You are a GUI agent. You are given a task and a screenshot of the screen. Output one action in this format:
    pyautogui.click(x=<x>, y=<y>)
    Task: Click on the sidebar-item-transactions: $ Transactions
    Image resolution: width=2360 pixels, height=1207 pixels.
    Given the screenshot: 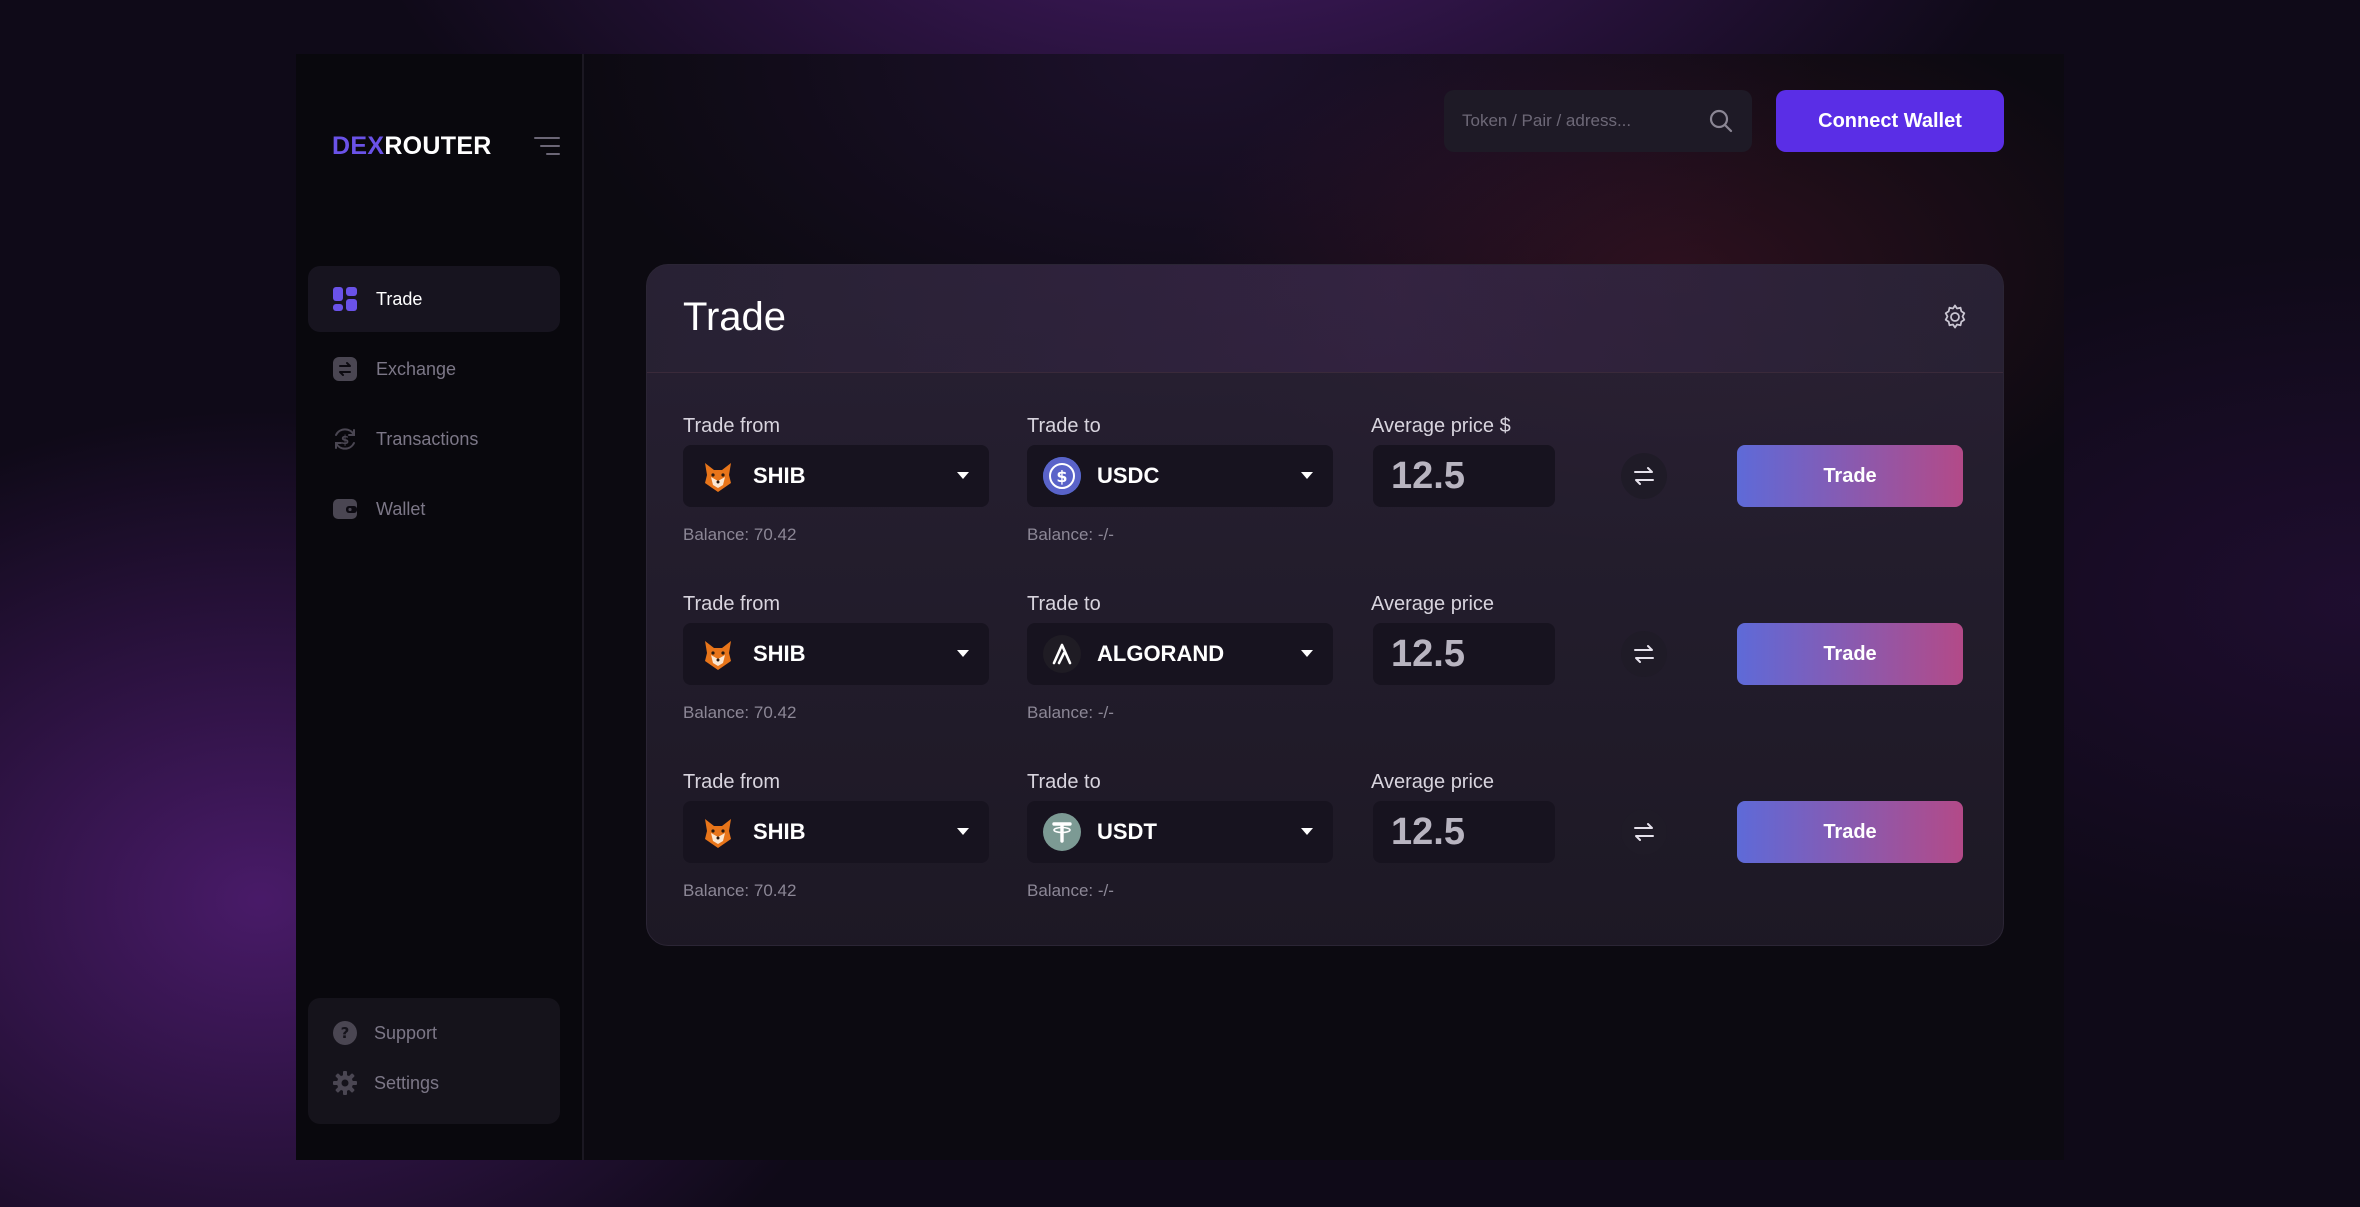 What is the action you would take?
    pyautogui.click(x=434, y=439)
    